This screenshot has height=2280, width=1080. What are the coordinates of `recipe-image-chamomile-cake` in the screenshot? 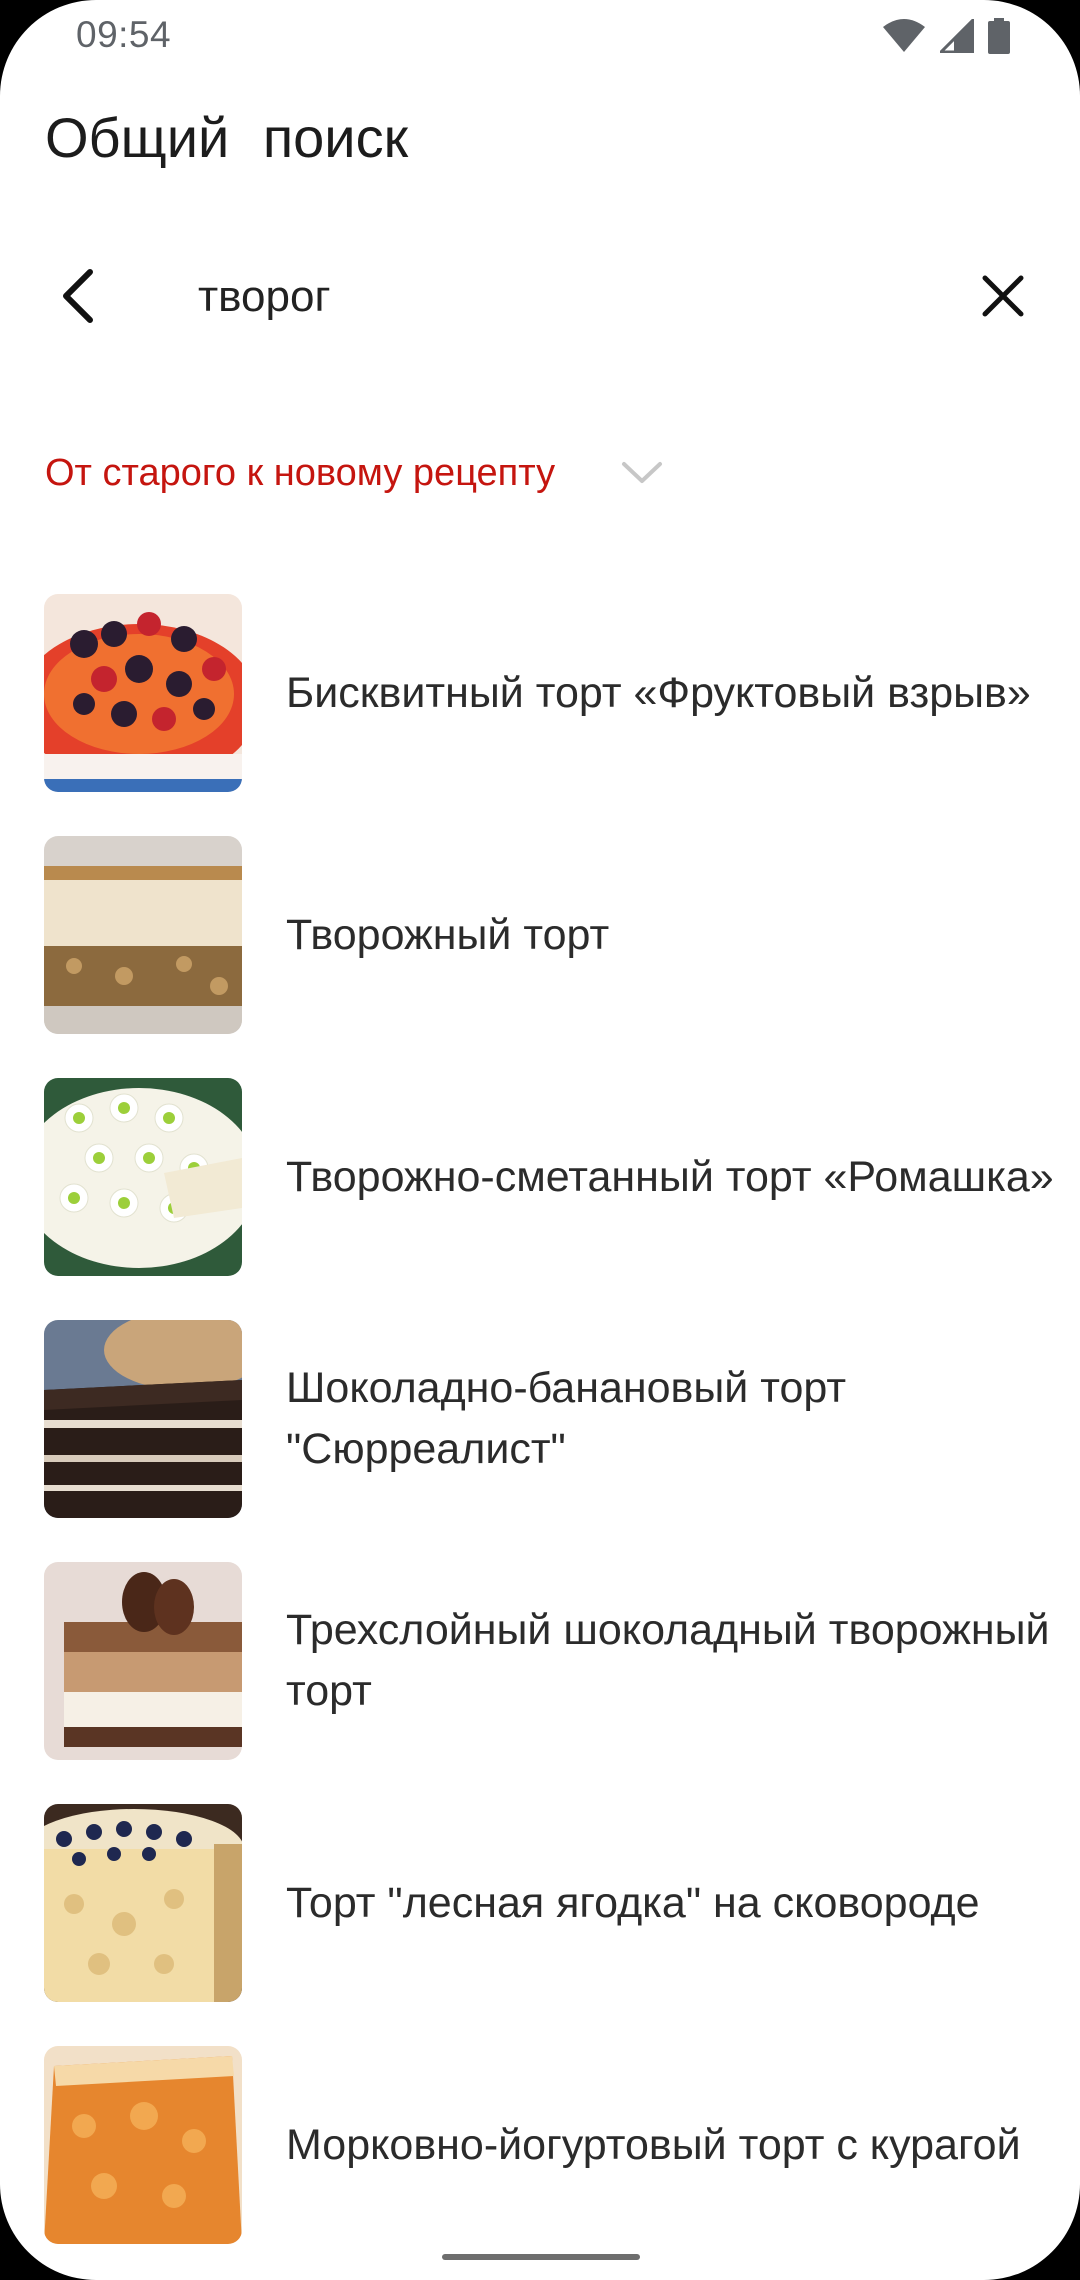 It's located at (143, 1177).